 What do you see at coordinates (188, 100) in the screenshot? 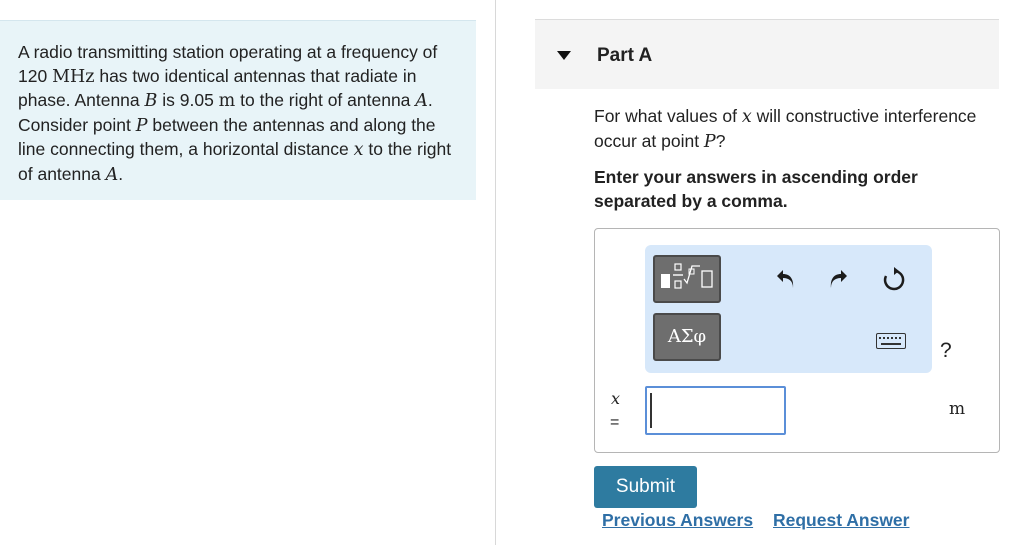
I see `problem-text-part: is 9.05` at bounding box center [188, 100].